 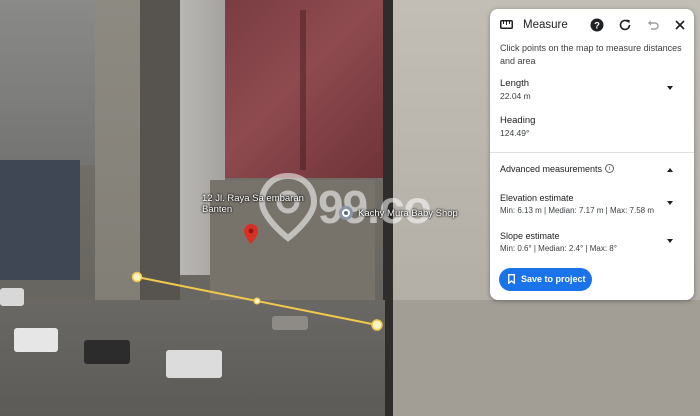 I want to click on heading-row: Heading 124.49°, so click(x=592, y=130).